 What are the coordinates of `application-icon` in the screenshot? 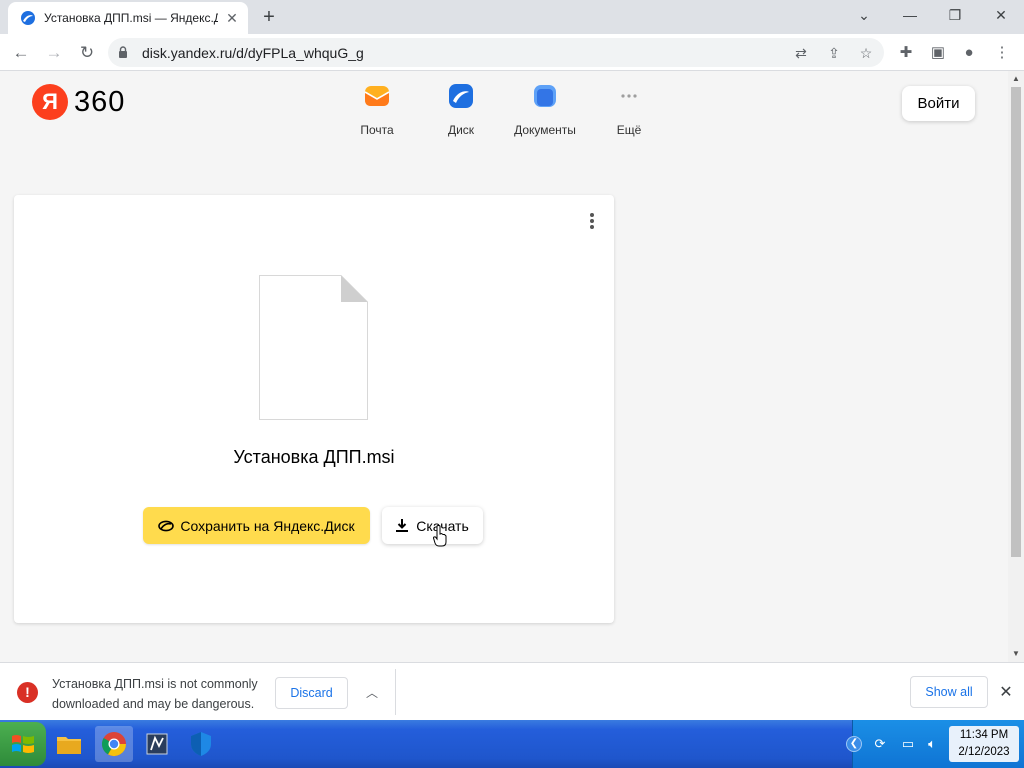 It's located at (157, 744).